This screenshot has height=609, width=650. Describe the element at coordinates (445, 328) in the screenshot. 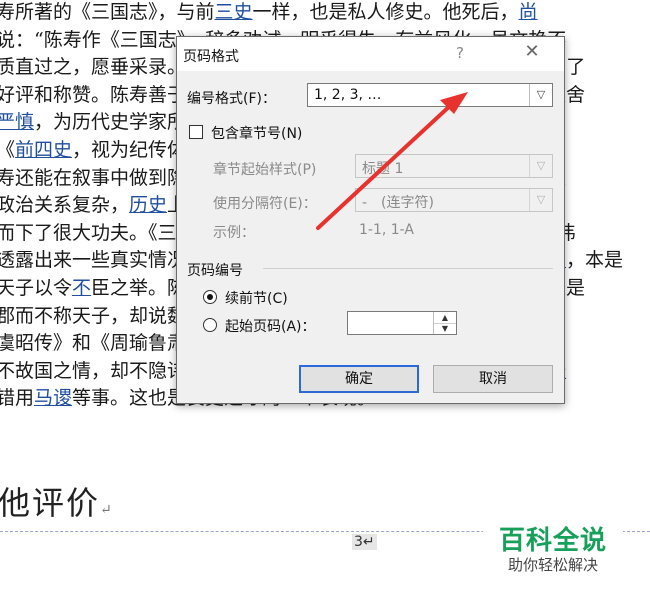

I see `spin-down-icon: ▼` at that location.